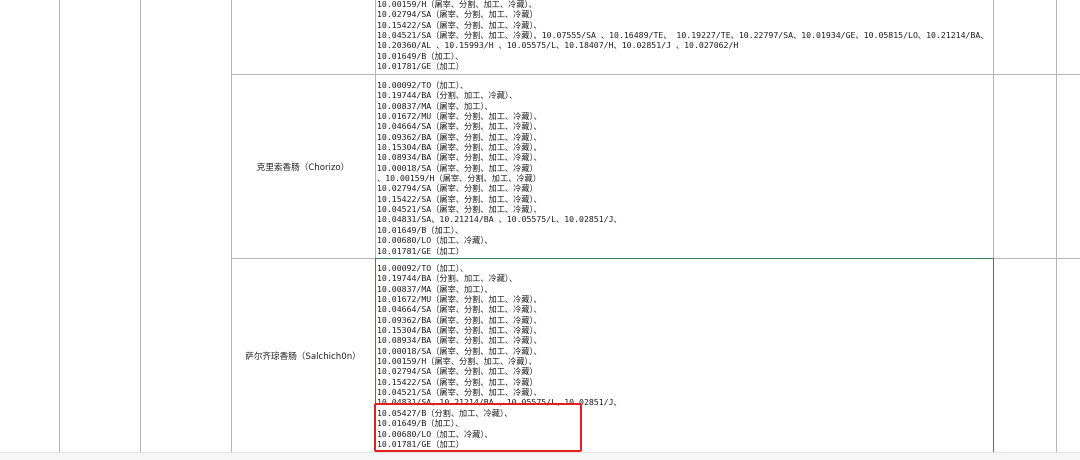 The image size is (1080, 460). I want to click on horizontal-scrollbar, so click(540, 456).